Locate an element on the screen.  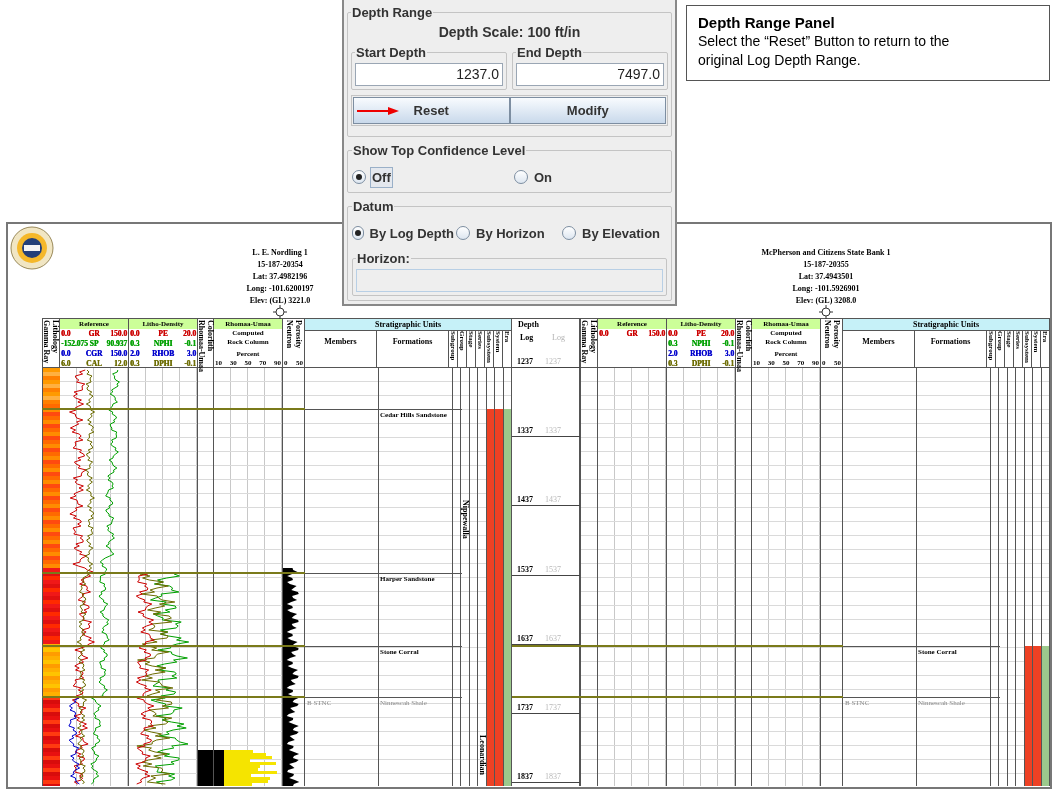
horizon-input is located at coordinates (509, 280).